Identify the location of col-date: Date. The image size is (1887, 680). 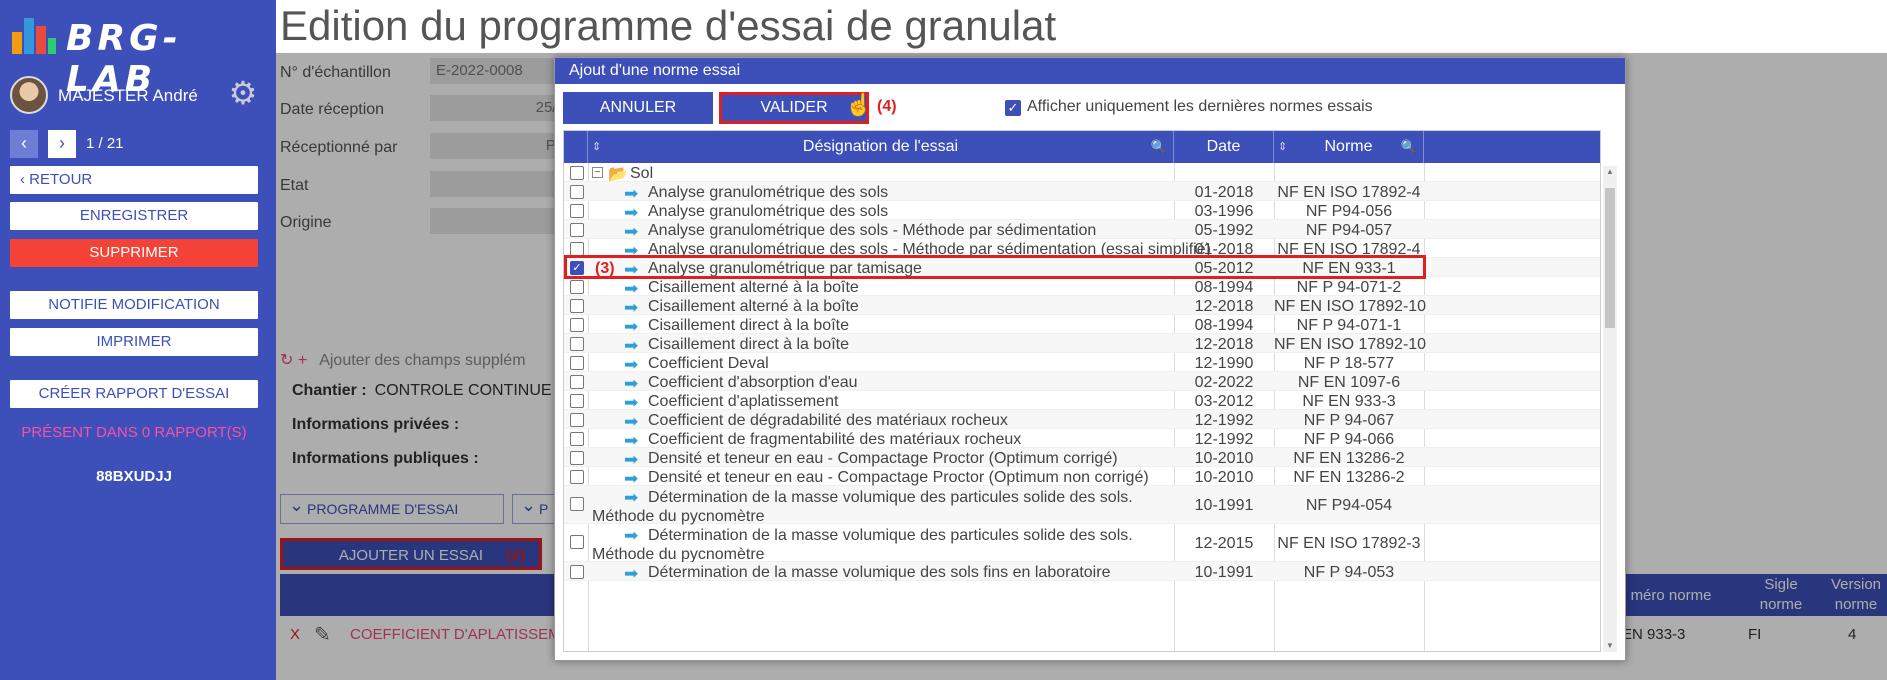
(1224, 147).